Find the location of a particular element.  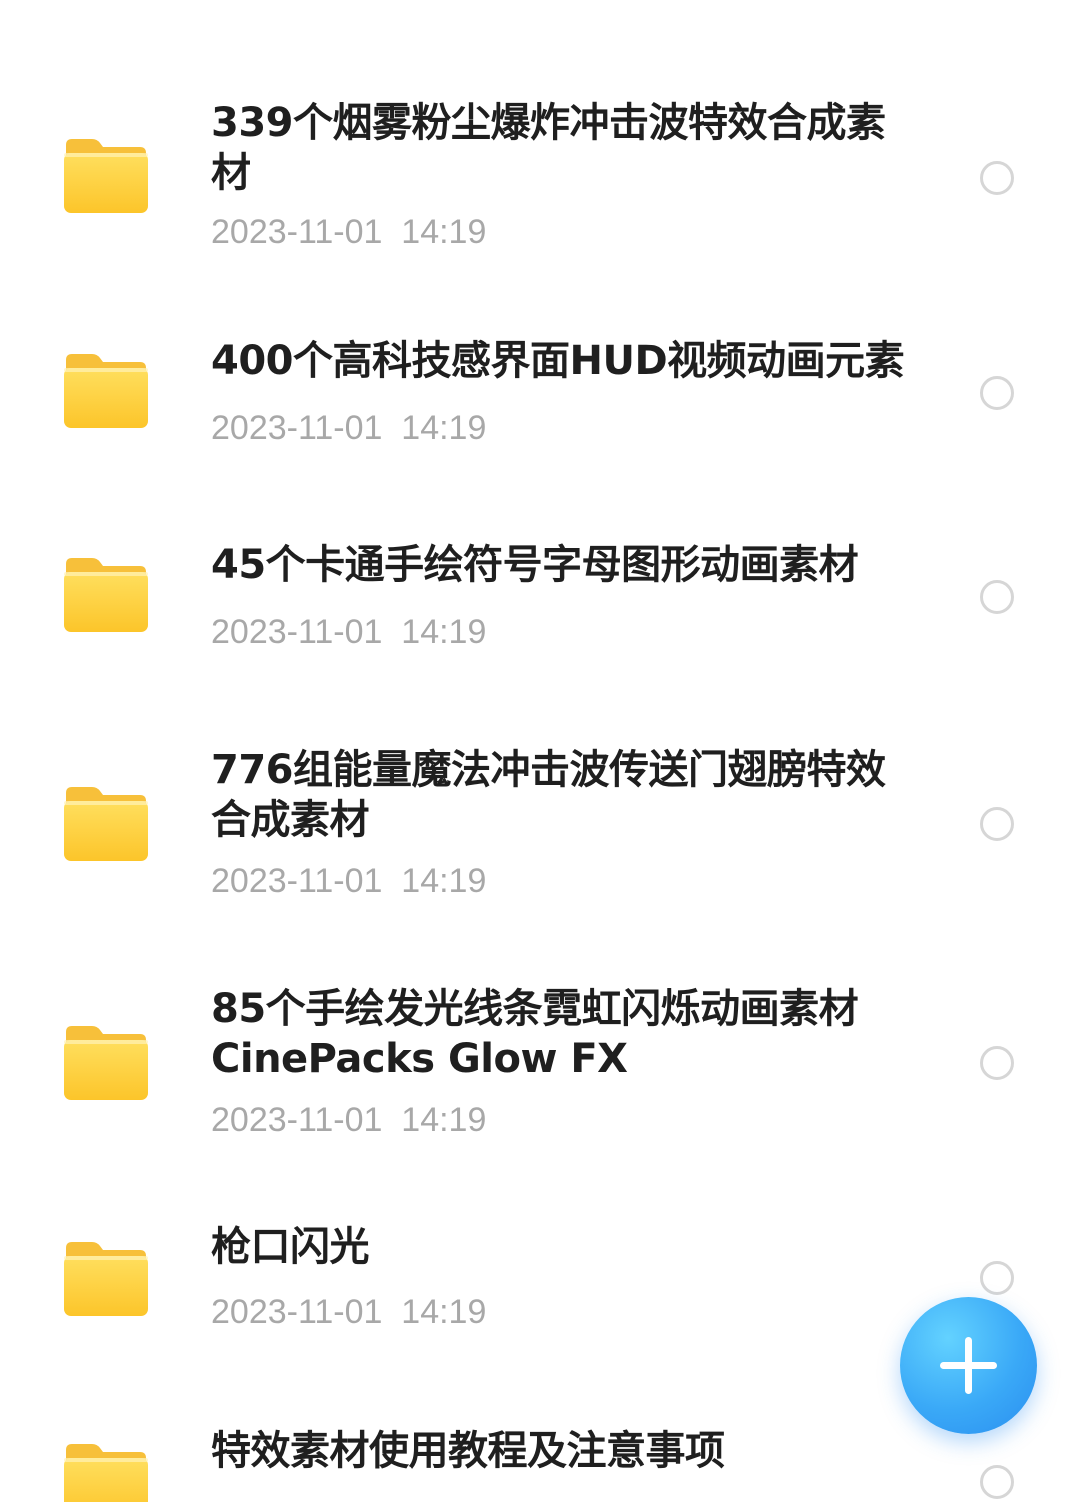

list-item: 339个烟雾粉尘爆炸冲击波特效合成素材 2023-11-01 14:19 is located at coordinates (539, 183).